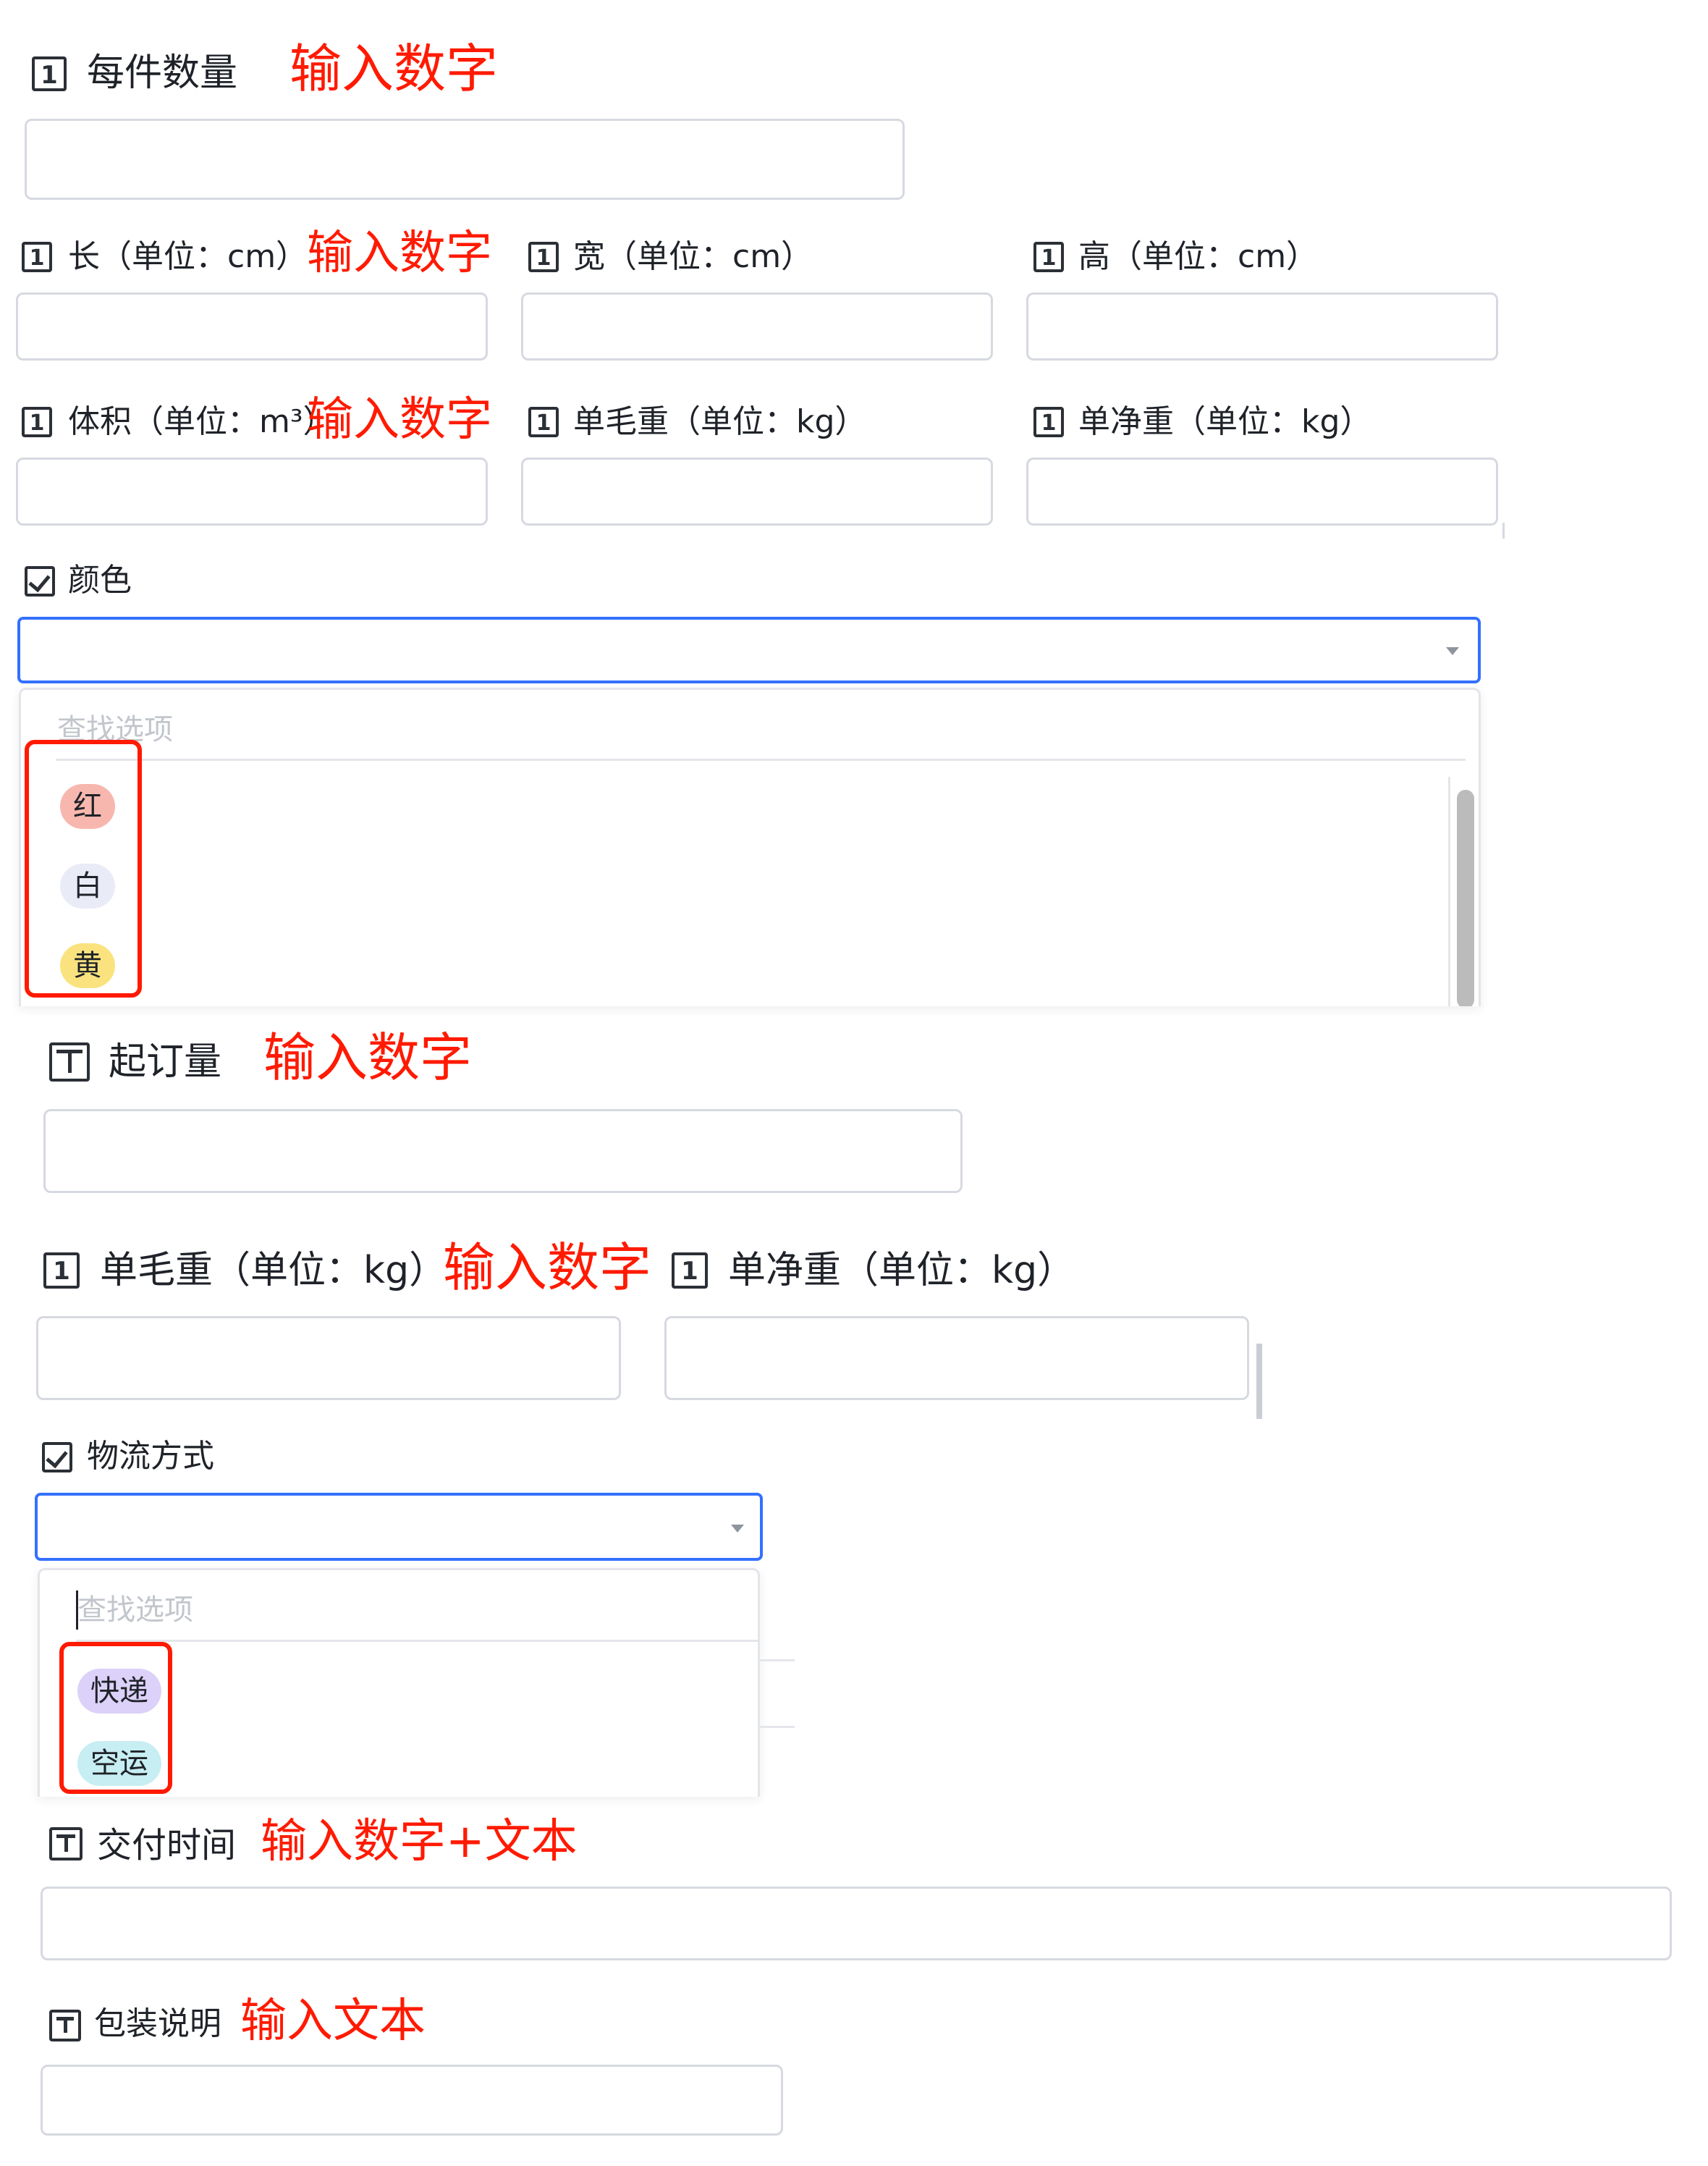  What do you see at coordinates (188, 256) in the screenshot?
I see `field-label-length: 长（单位：cm）` at bounding box center [188, 256].